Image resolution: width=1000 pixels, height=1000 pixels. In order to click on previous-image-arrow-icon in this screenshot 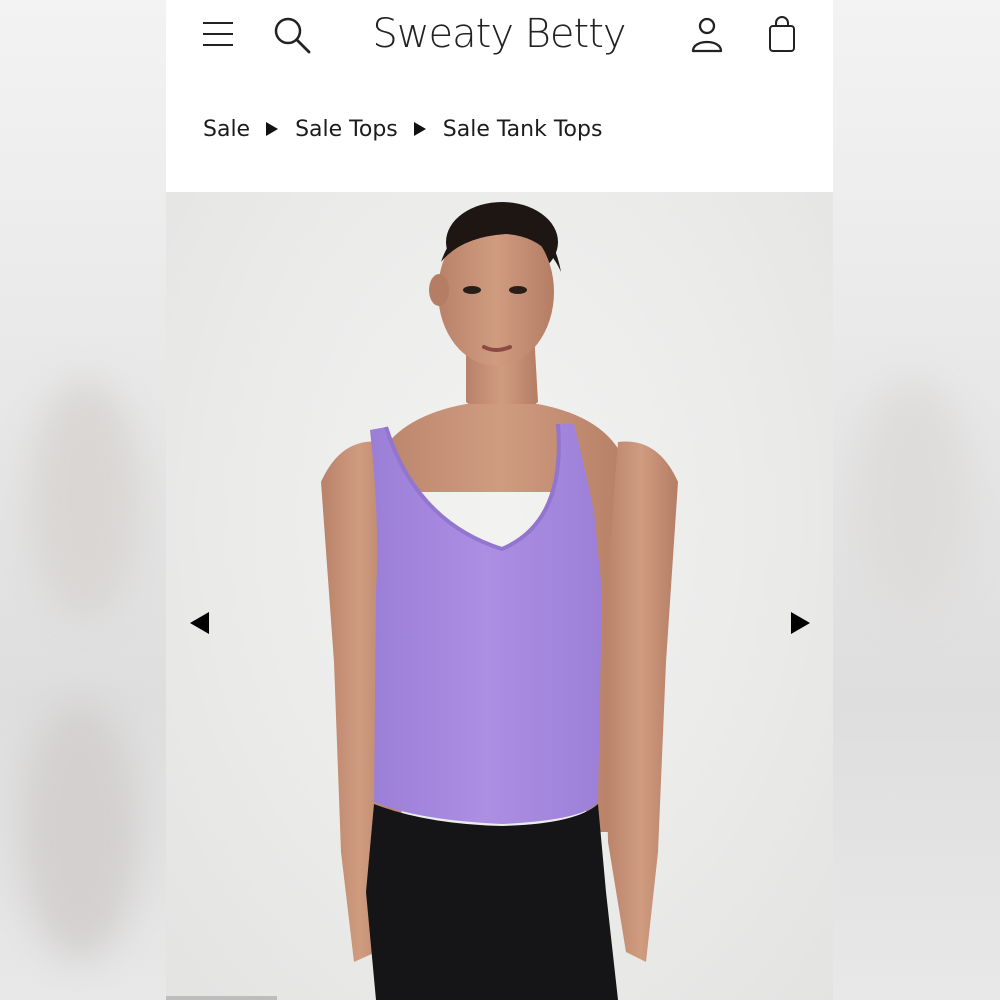, I will do `click(199, 623)`.